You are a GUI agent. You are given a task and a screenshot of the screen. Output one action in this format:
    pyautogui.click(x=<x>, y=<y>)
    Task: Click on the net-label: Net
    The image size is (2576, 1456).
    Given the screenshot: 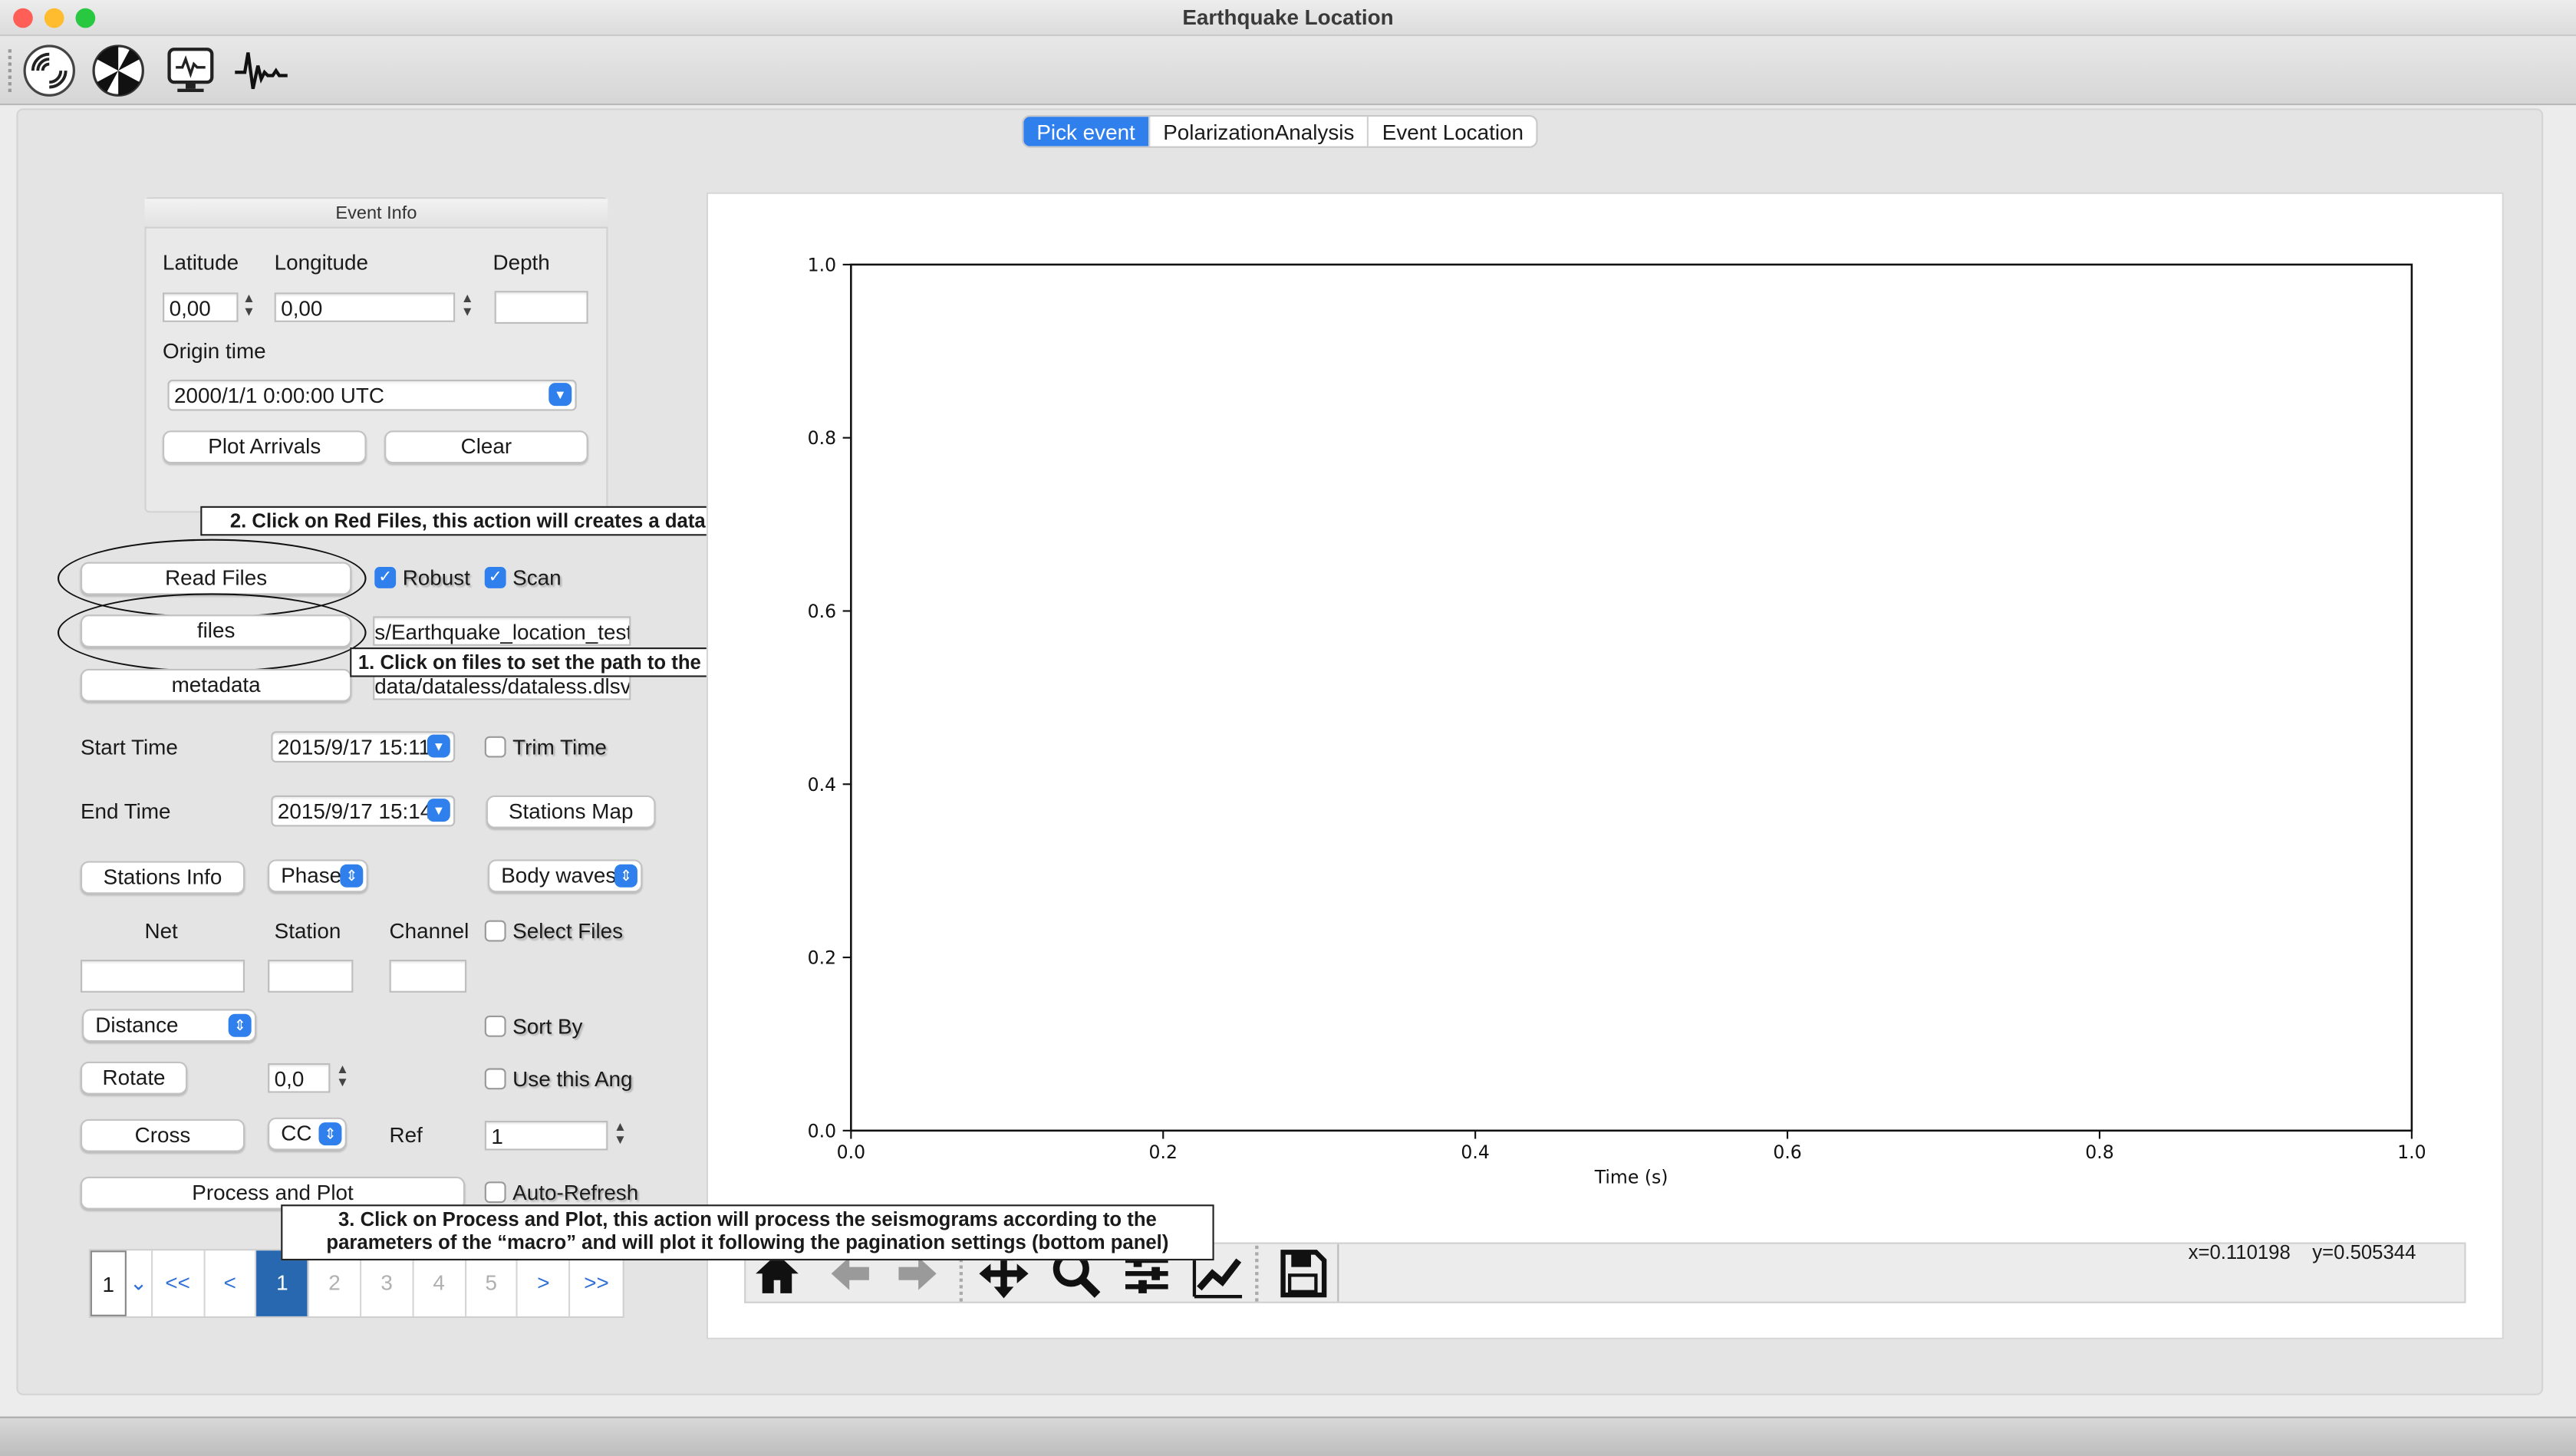 What is the action you would take?
    pyautogui.click(x=161, y=931)
    